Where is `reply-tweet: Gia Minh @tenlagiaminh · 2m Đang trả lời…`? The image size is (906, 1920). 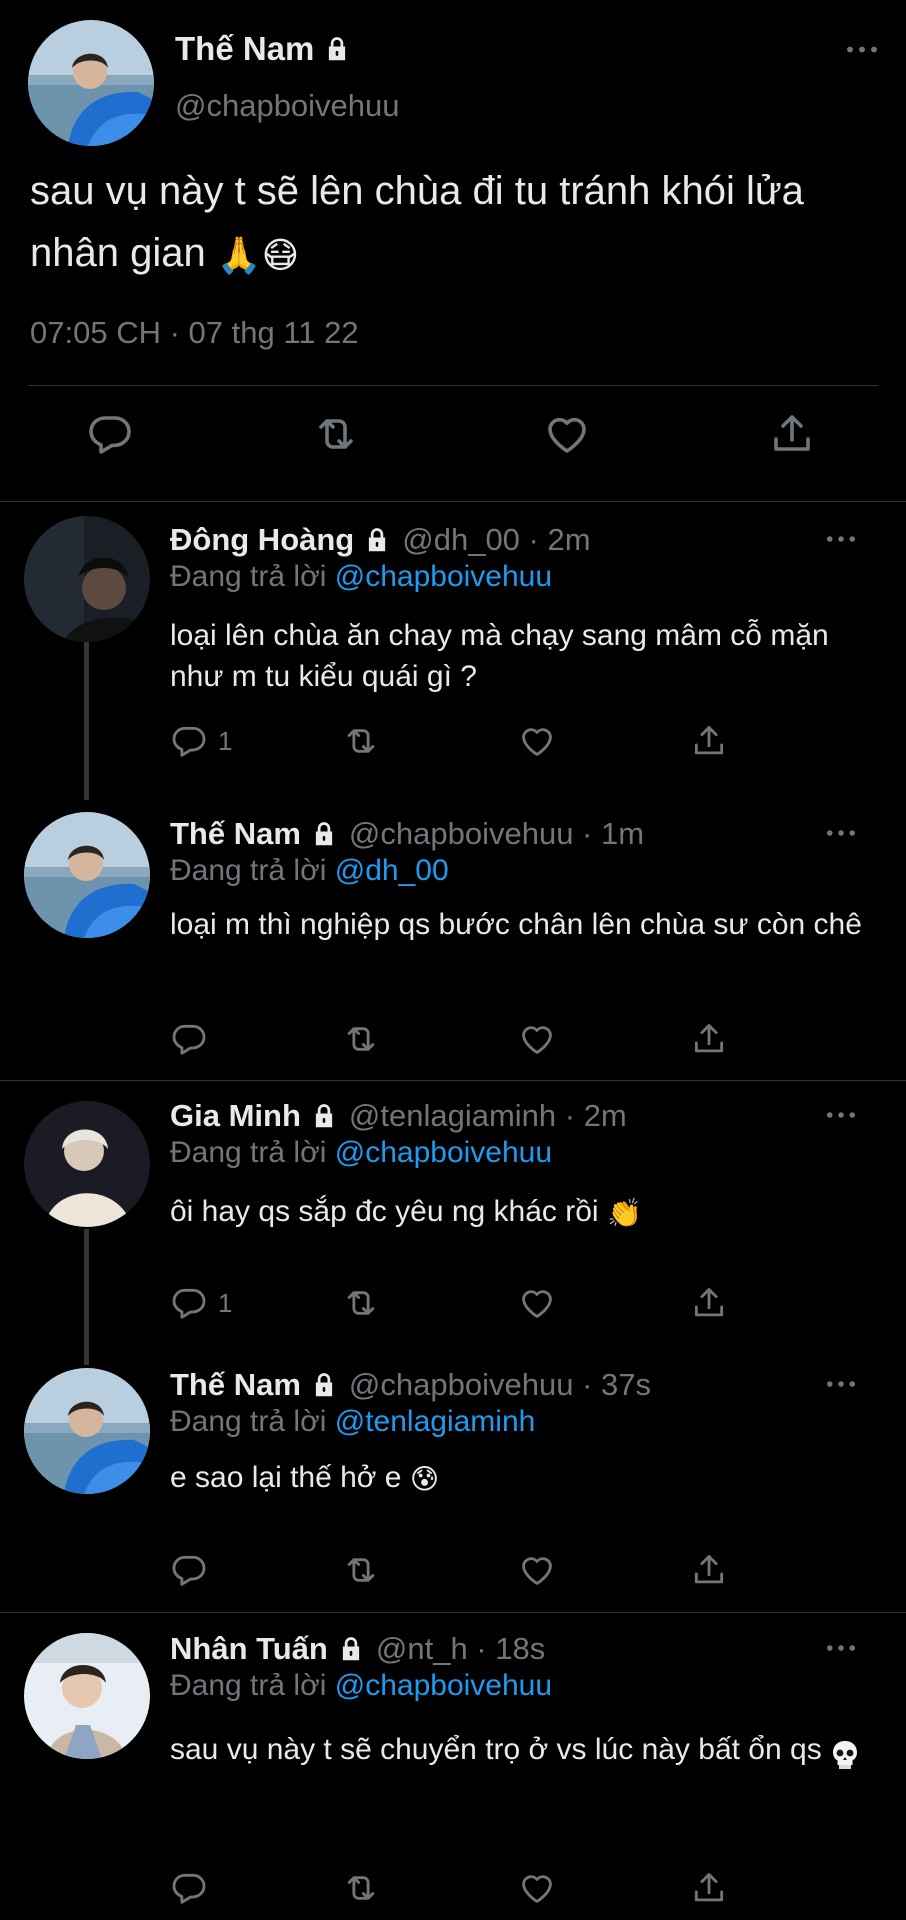 reply-tweet: Gia Minh @tenlagiaminh · 2m Đang trả lời… is located at coordinates (453, 1223).